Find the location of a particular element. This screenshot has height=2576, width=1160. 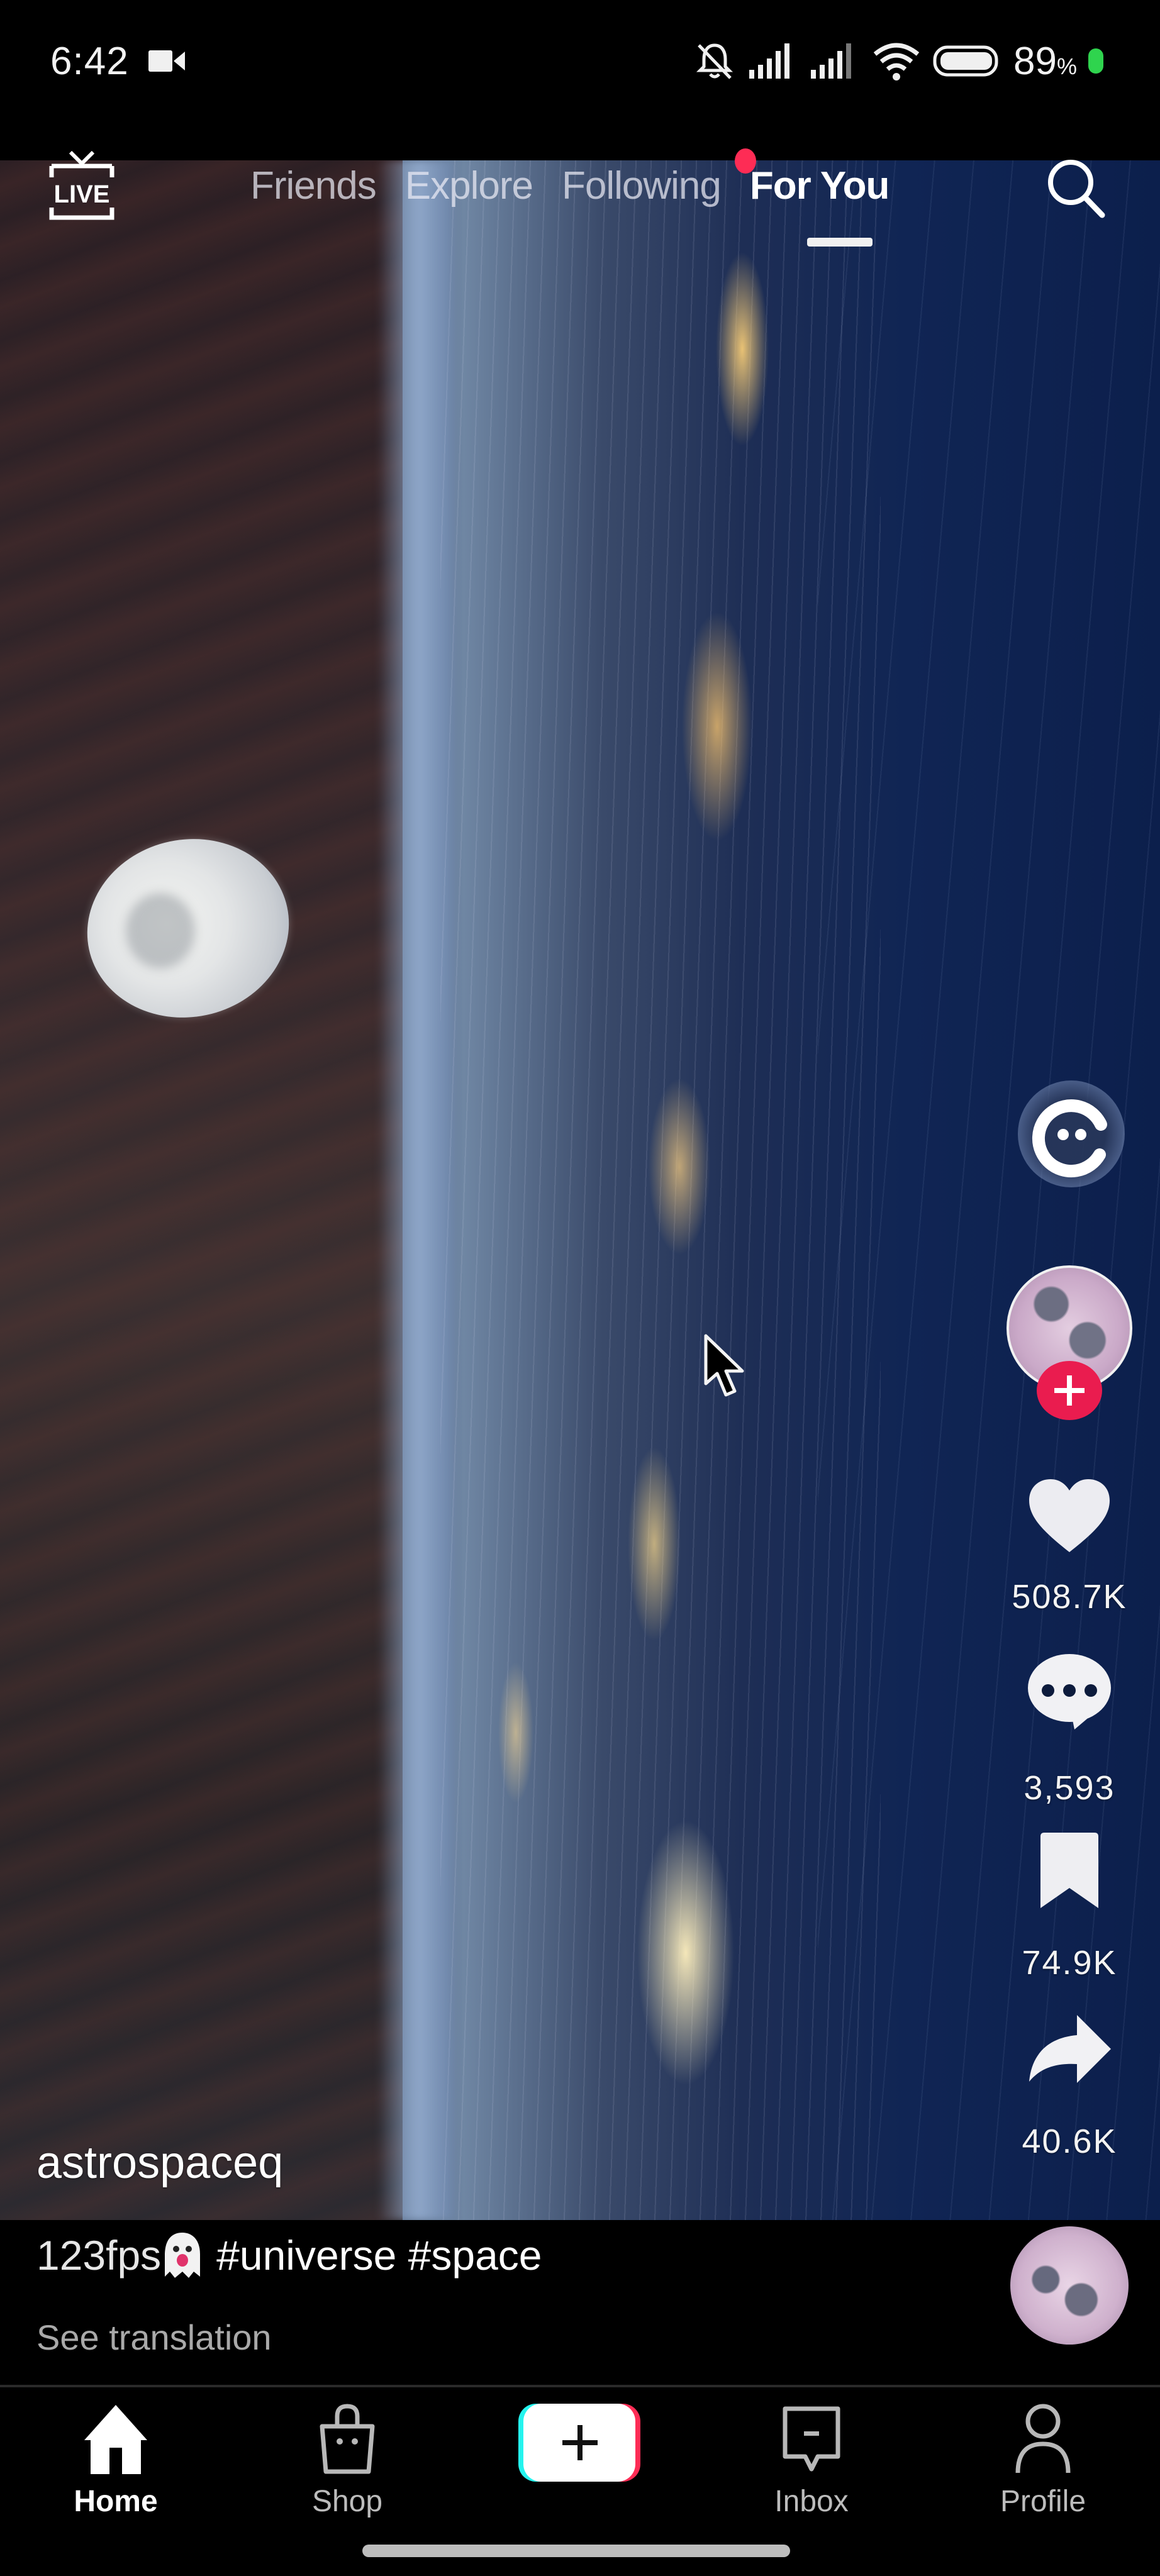

comment-icon is located at coordinates (1069, 1691).